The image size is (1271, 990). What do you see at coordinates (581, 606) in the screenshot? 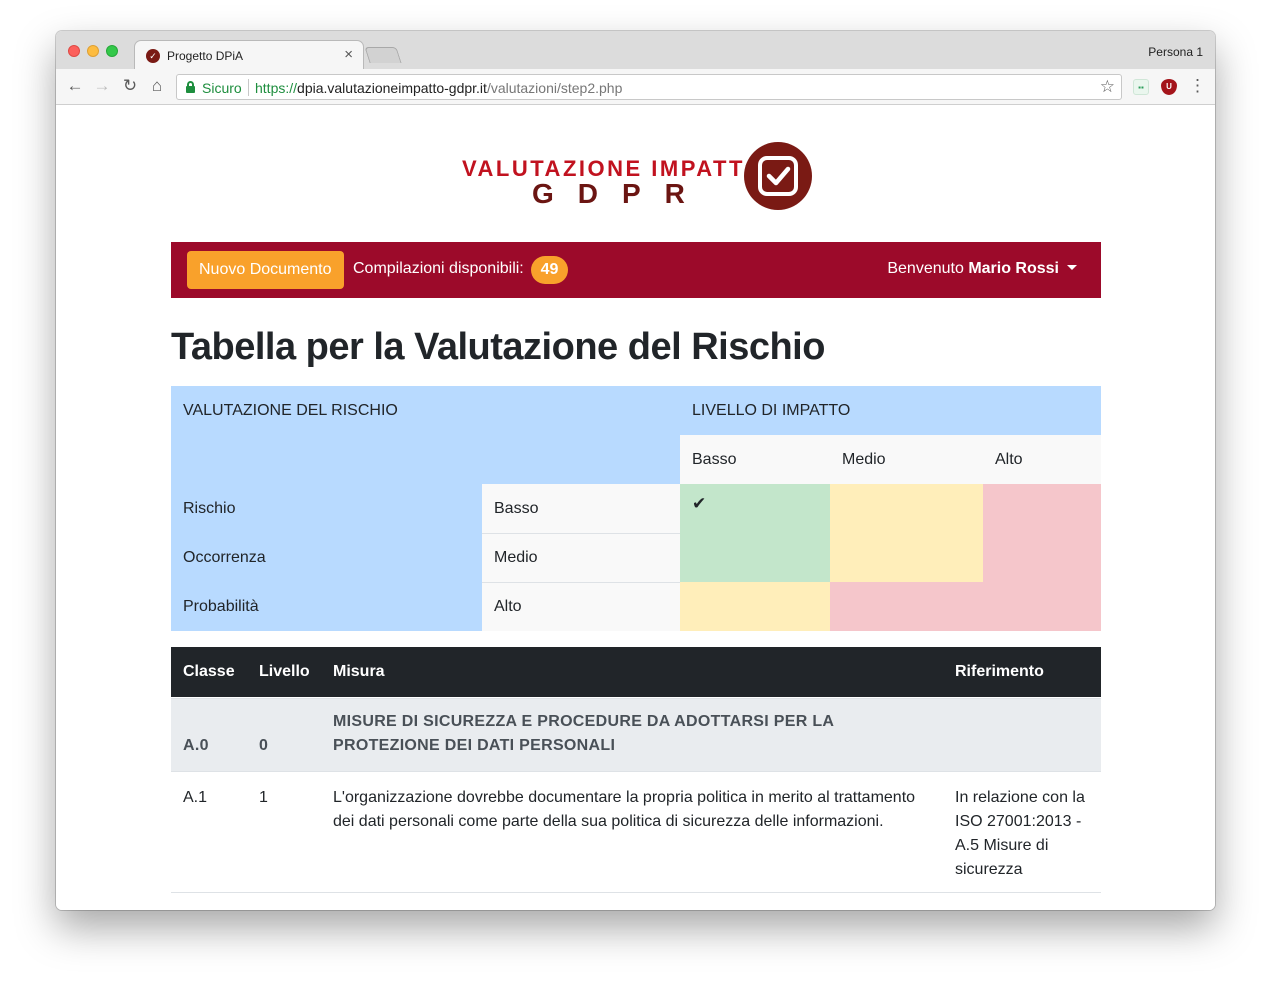
I see `risk-row-level: Alto` at bounding box center [581, 606].